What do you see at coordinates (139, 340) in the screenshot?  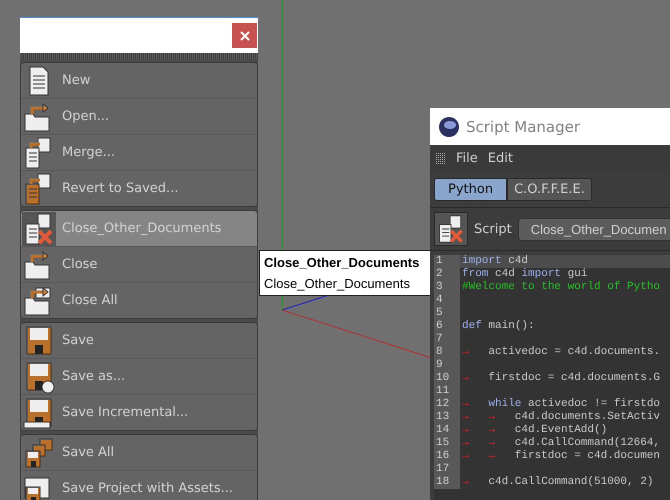 I see `menu-item: Save` at bounding box center [139, 340].